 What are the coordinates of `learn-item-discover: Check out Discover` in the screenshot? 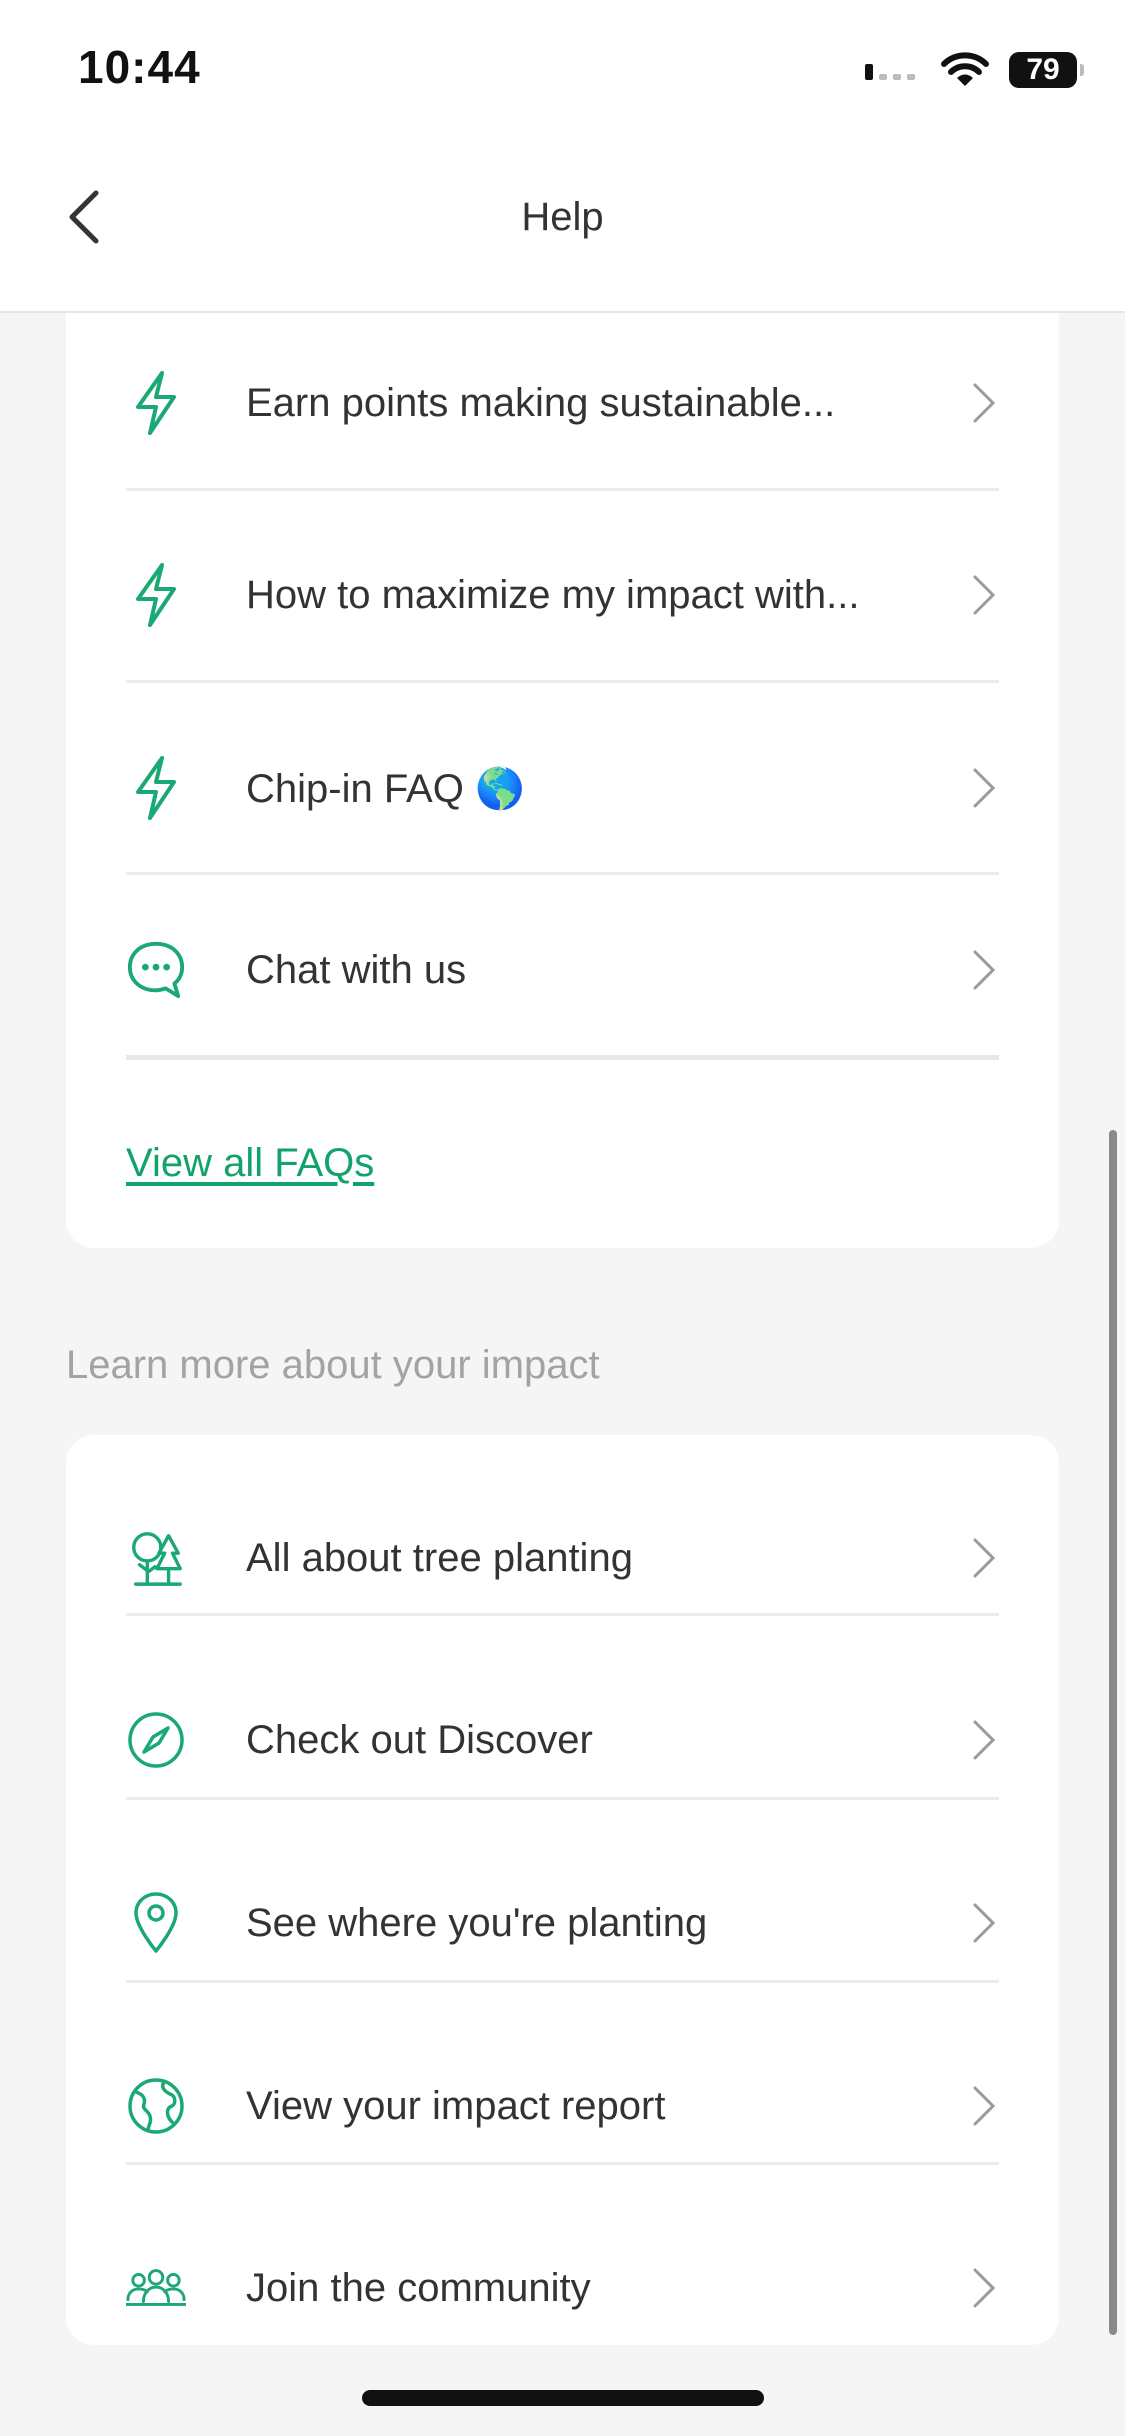 It's located at (562, 1740).